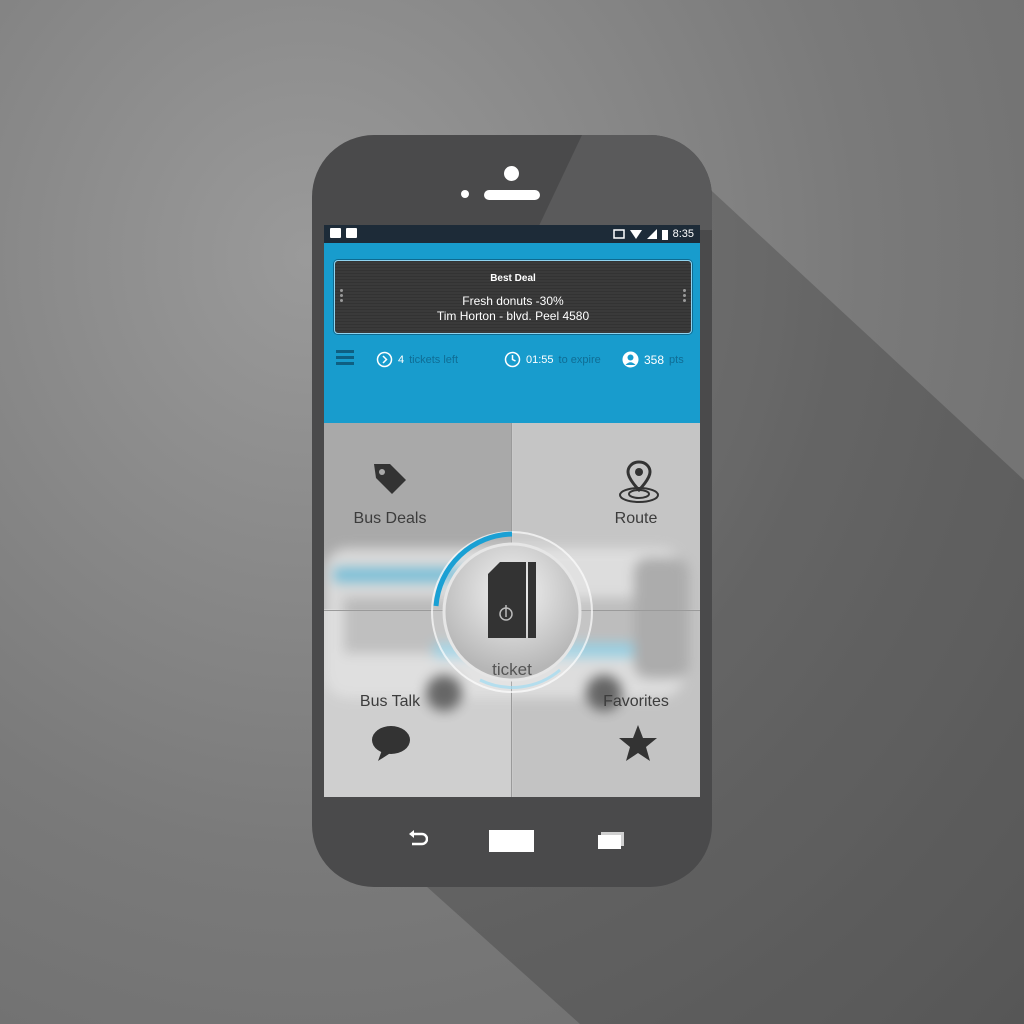  I want to click on hardware-nav-bar, so click(512, 842).